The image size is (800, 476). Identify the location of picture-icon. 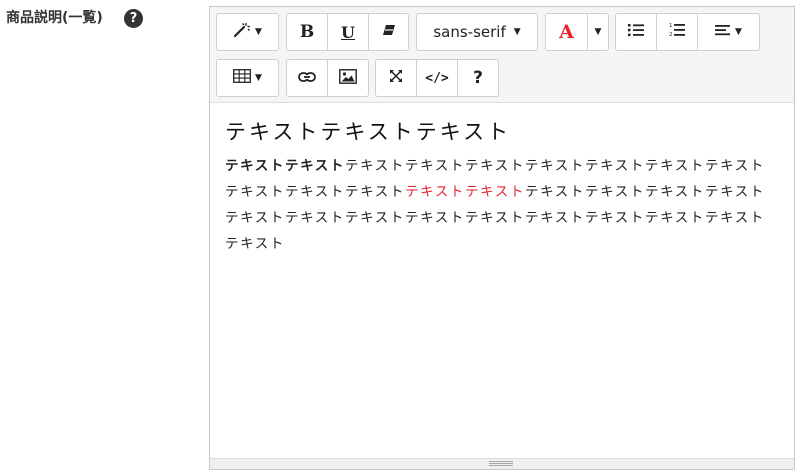
(348, 78).